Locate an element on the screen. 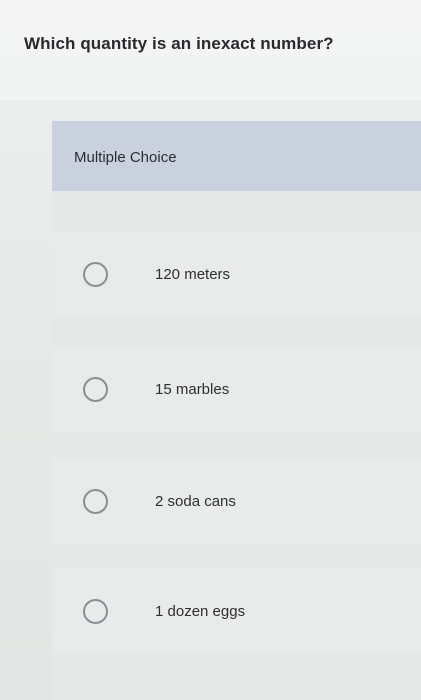  multiple-choice-label: Multiple Choice is located at coordinates (125, 157).